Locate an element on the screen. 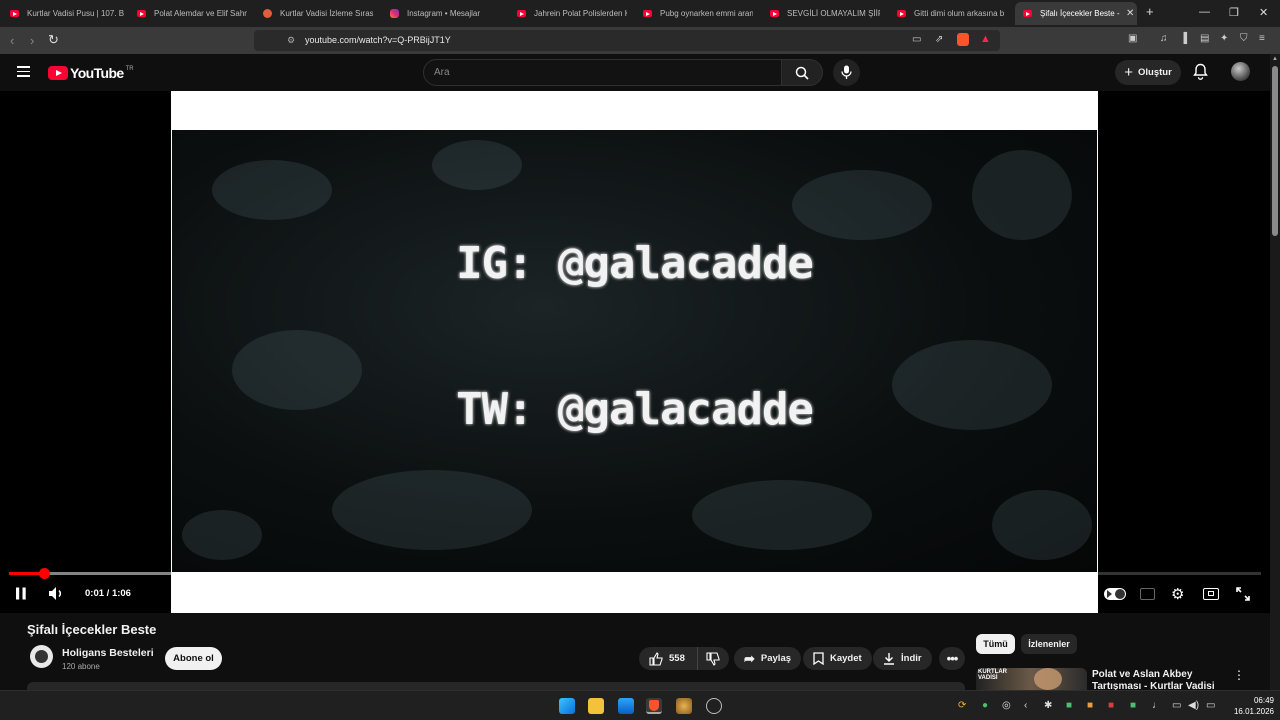  browser-tab-active: Şifalı İçecekler Beste - ✕ is located at coordinates (1076, 13).